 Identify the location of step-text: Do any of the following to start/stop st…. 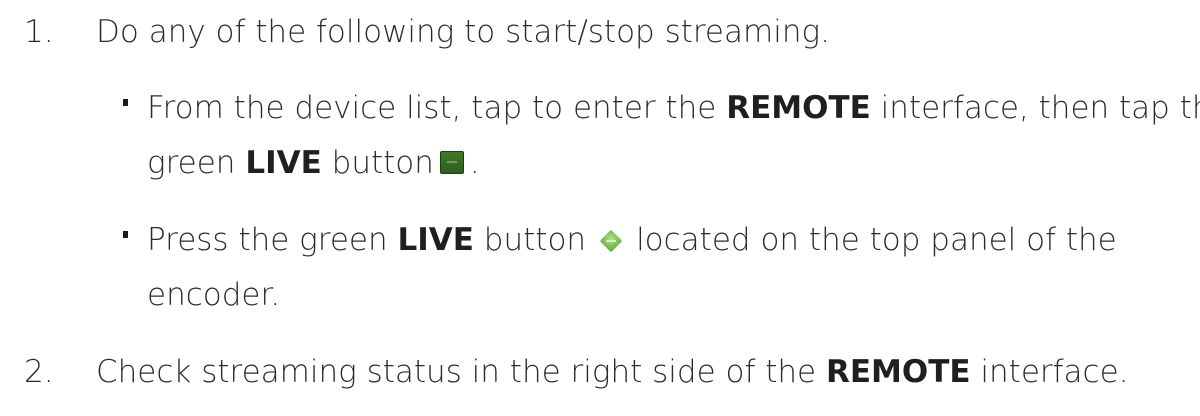
(463, 32).